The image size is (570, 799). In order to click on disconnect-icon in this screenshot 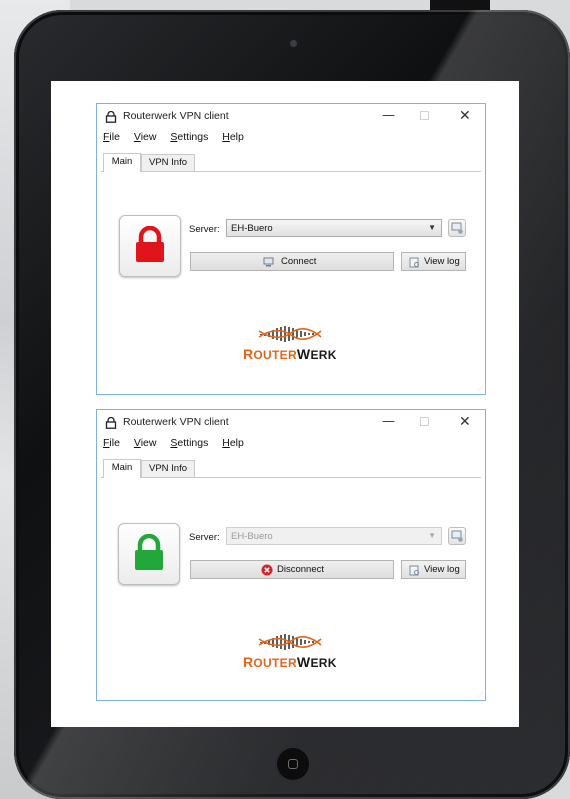, I will do `click(267, 570)`.